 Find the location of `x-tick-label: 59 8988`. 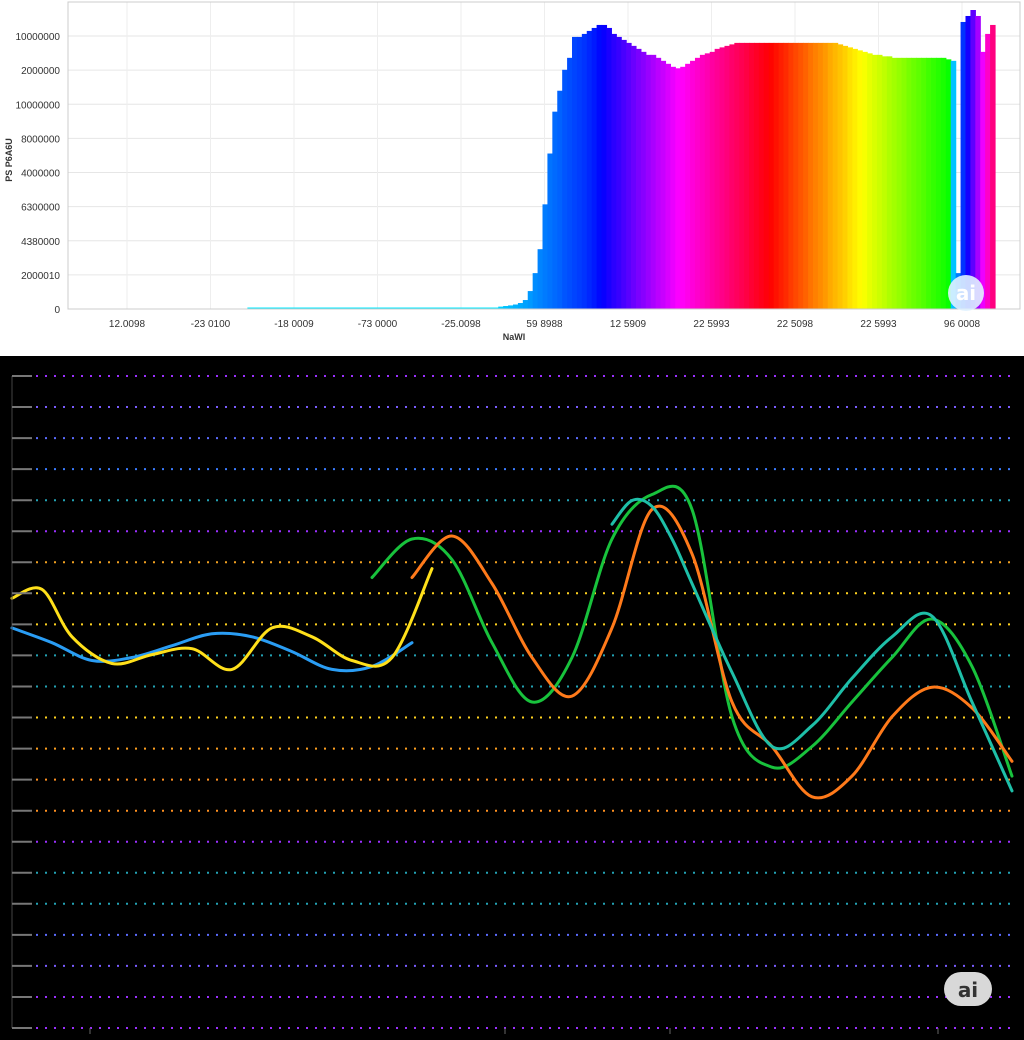

x-tick-label: 59 8988 is located at coordinates (544, 324).